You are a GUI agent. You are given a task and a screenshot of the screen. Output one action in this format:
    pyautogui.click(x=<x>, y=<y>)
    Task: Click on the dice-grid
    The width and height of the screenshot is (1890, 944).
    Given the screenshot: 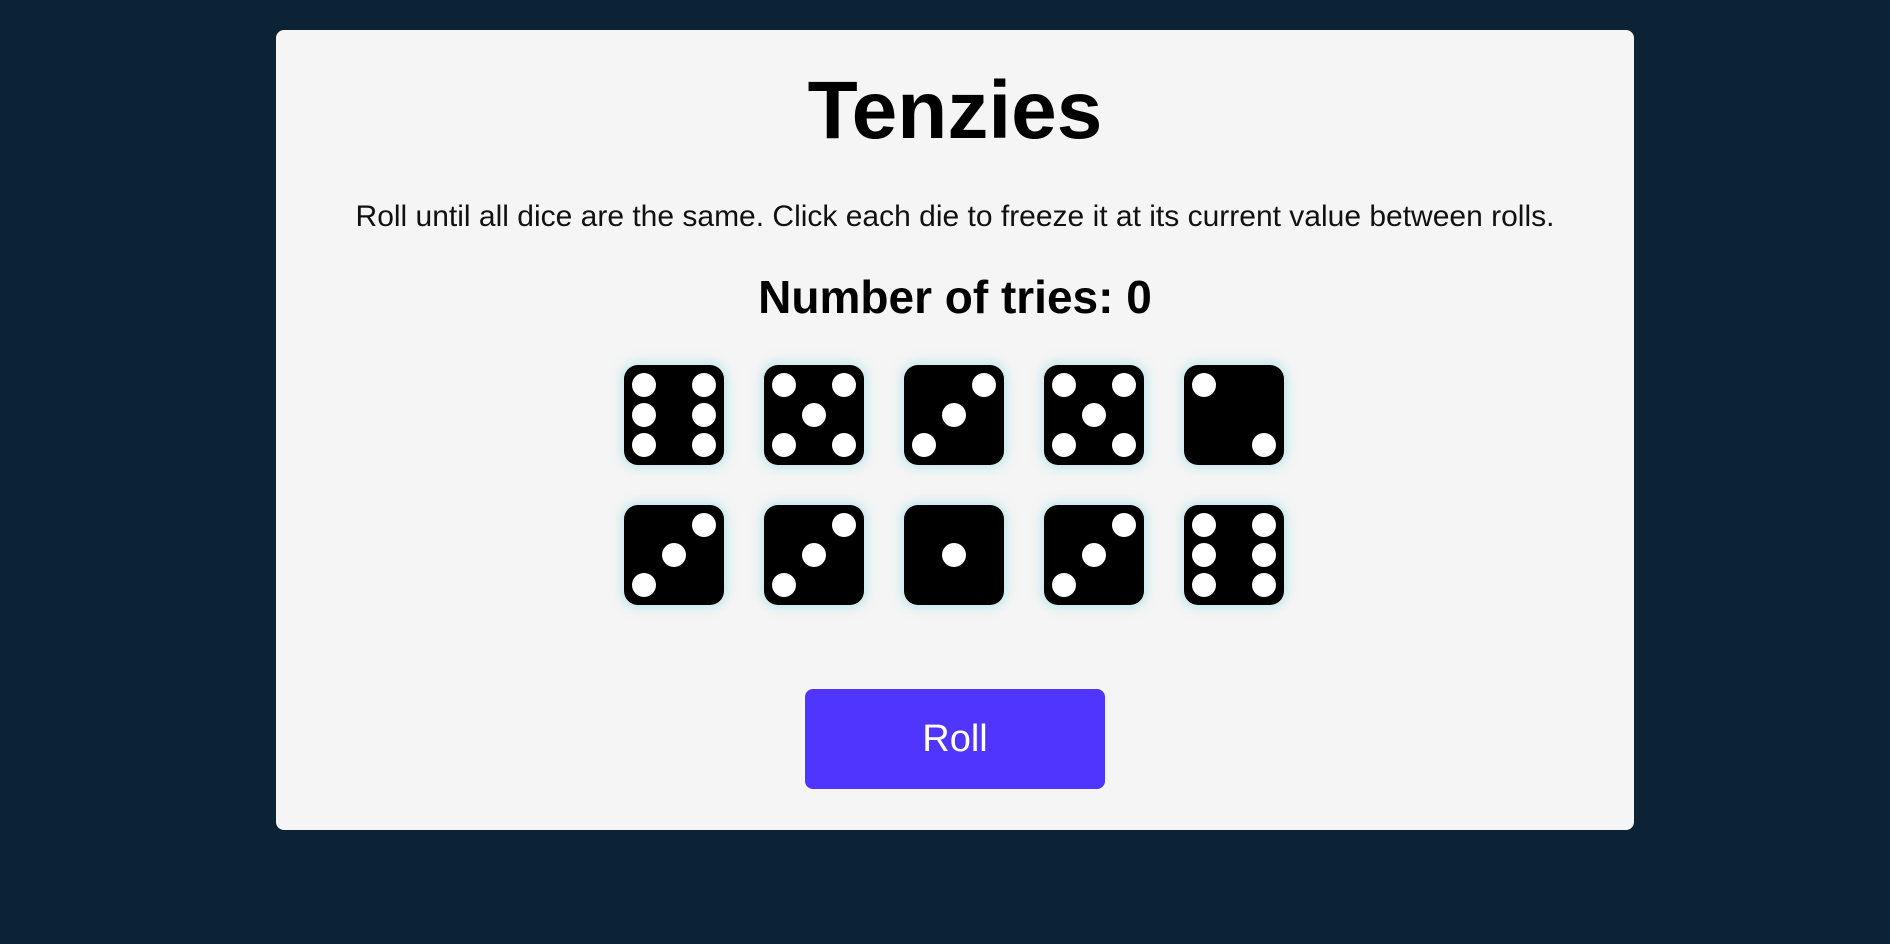 What is the action you would take?
    pyautogui.click(x=955, y=485)
    